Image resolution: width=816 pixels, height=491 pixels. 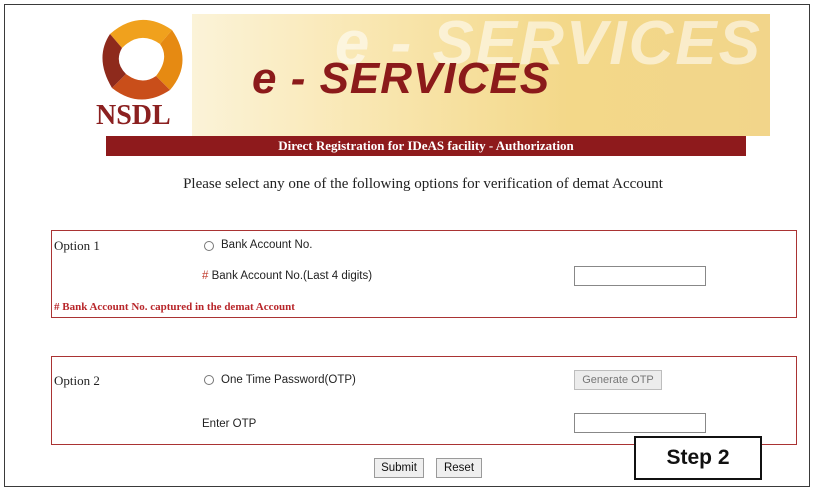 I want to click on option1-radio-label: Bank Account No., so click(x=267, y=245).